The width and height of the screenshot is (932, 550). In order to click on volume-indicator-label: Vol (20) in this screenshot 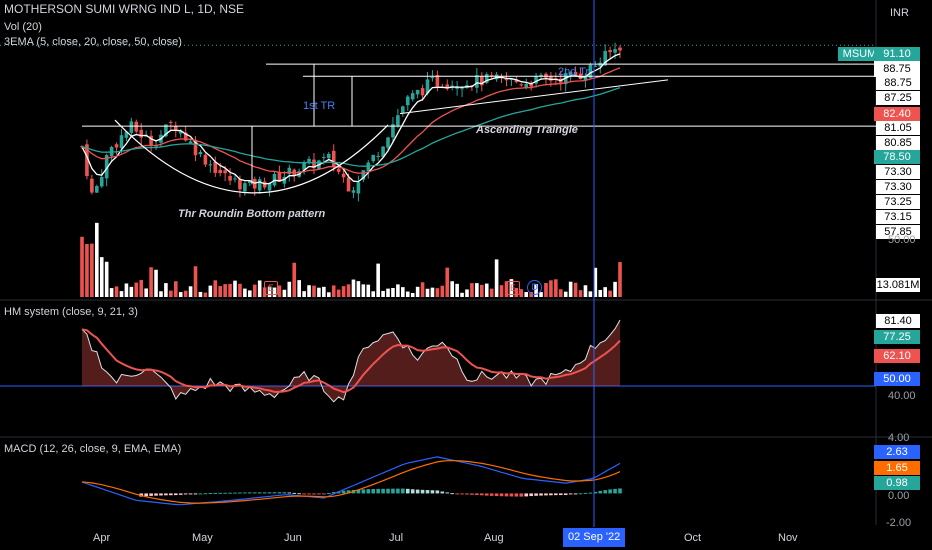, I will do `click(23, 27)`.